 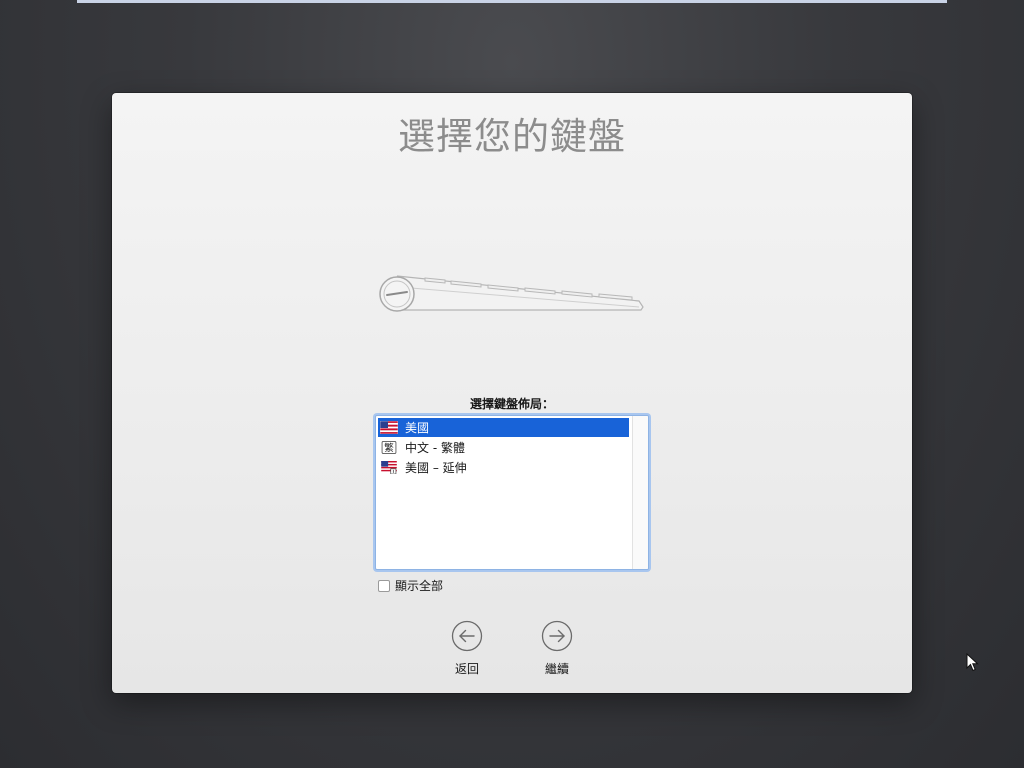 What do you see at coordinates (557, 636) in the screenshot?
I see `arrow-right-circle-icon` at bounding box center [557, 636].